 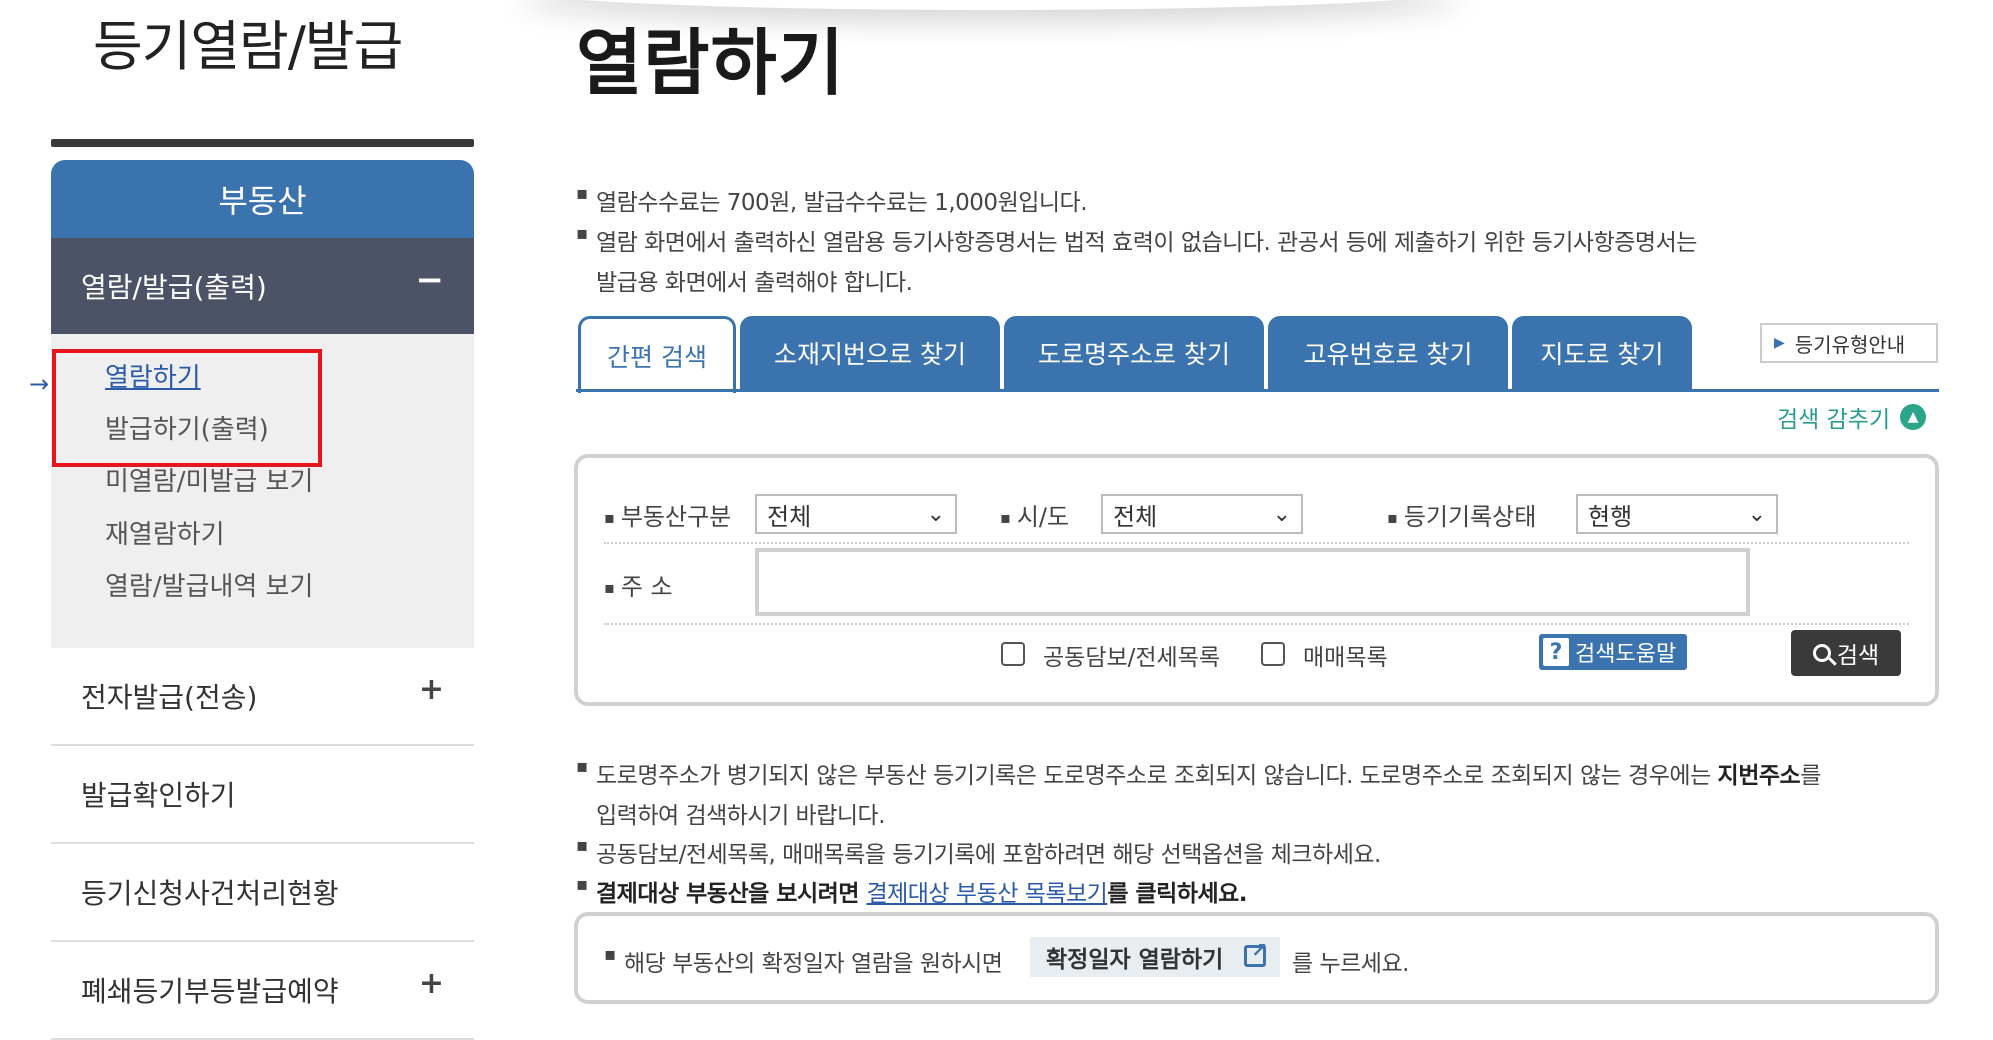 I want to click on confirm-button-label: 확정일자 열람하기, so click(x=1135, y=960).